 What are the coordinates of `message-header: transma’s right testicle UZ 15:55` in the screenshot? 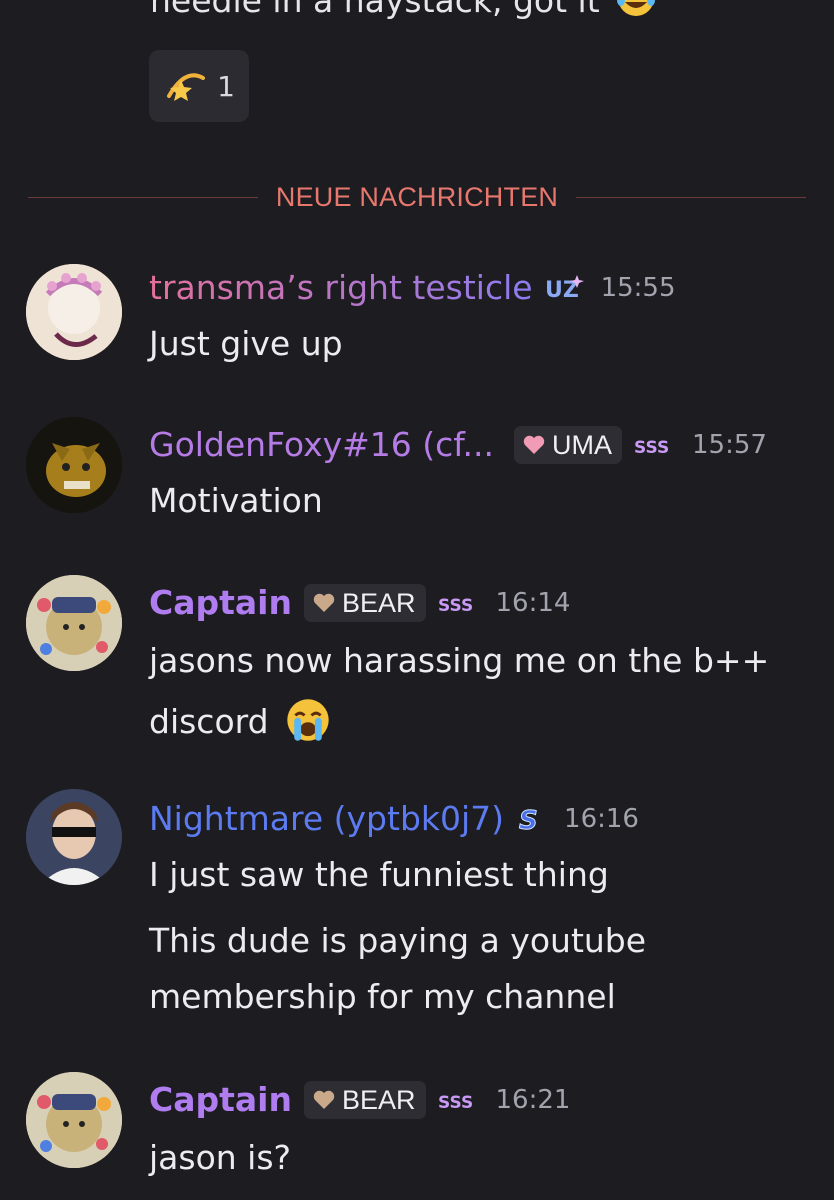 It's located at (412, 288).